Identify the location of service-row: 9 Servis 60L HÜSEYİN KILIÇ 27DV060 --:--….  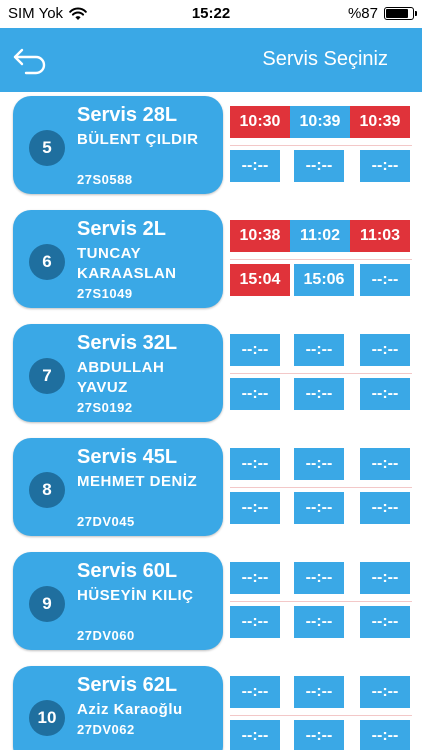
(211, 602).